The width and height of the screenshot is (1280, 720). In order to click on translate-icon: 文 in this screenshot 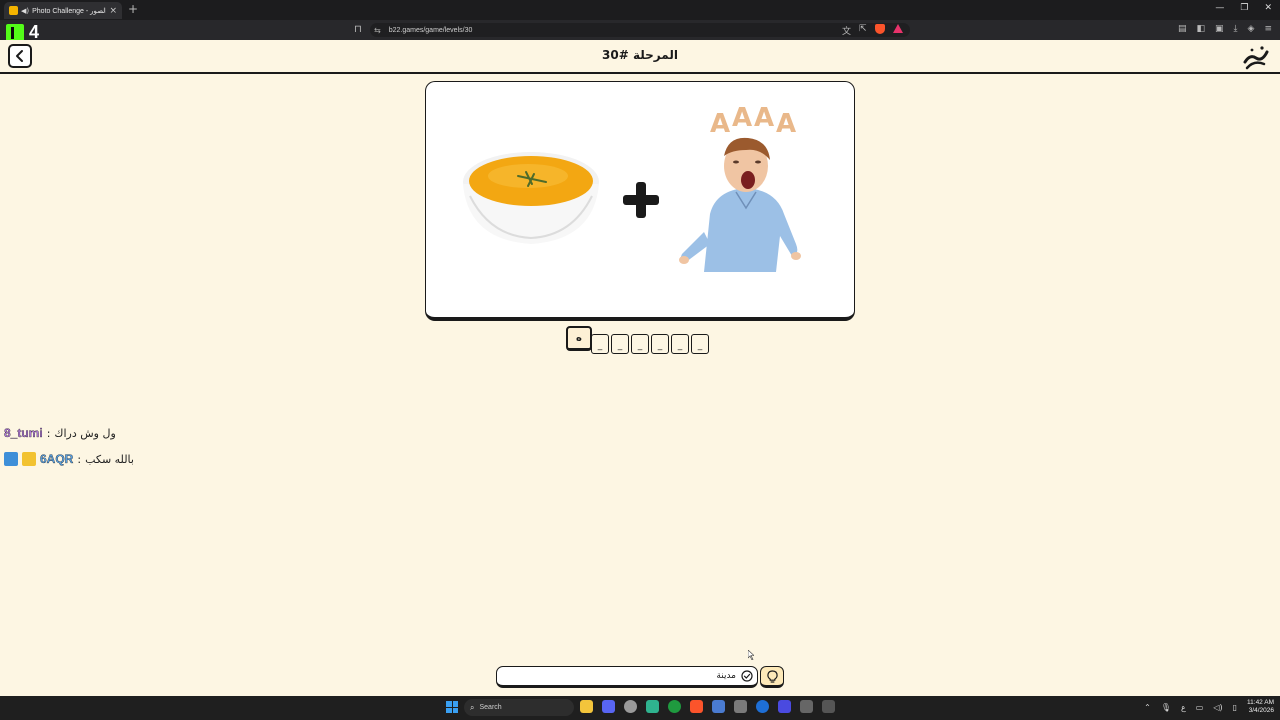, I will do `click(846, 30)`.